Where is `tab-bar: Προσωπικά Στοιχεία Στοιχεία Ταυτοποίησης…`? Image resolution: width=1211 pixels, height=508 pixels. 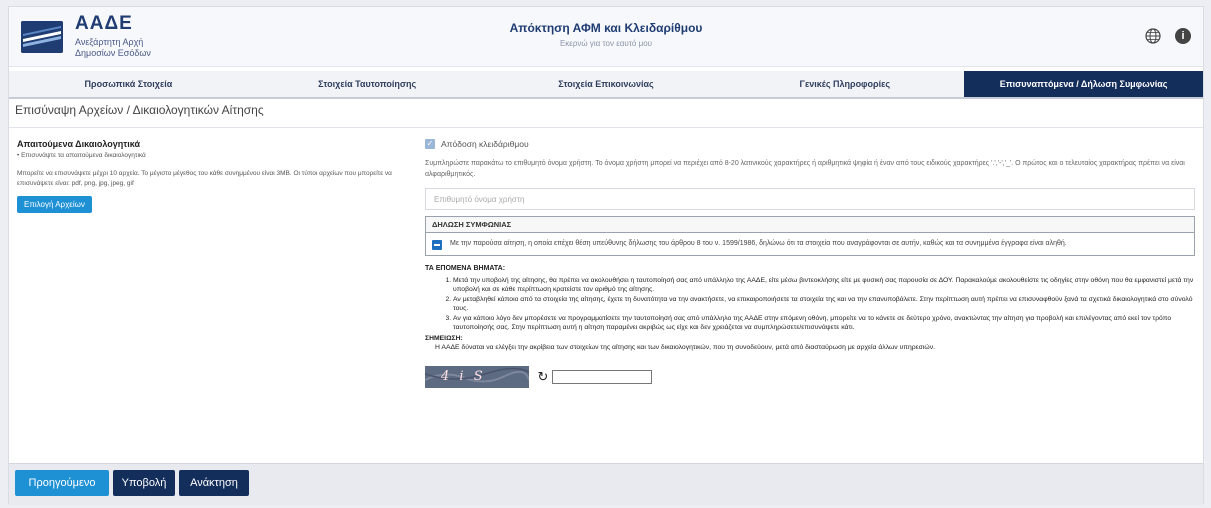 tab-bar: Προσωπικά Στοιχεία Στοιχεία Ταυτοποίησης… is located at coordinates (606, 85).